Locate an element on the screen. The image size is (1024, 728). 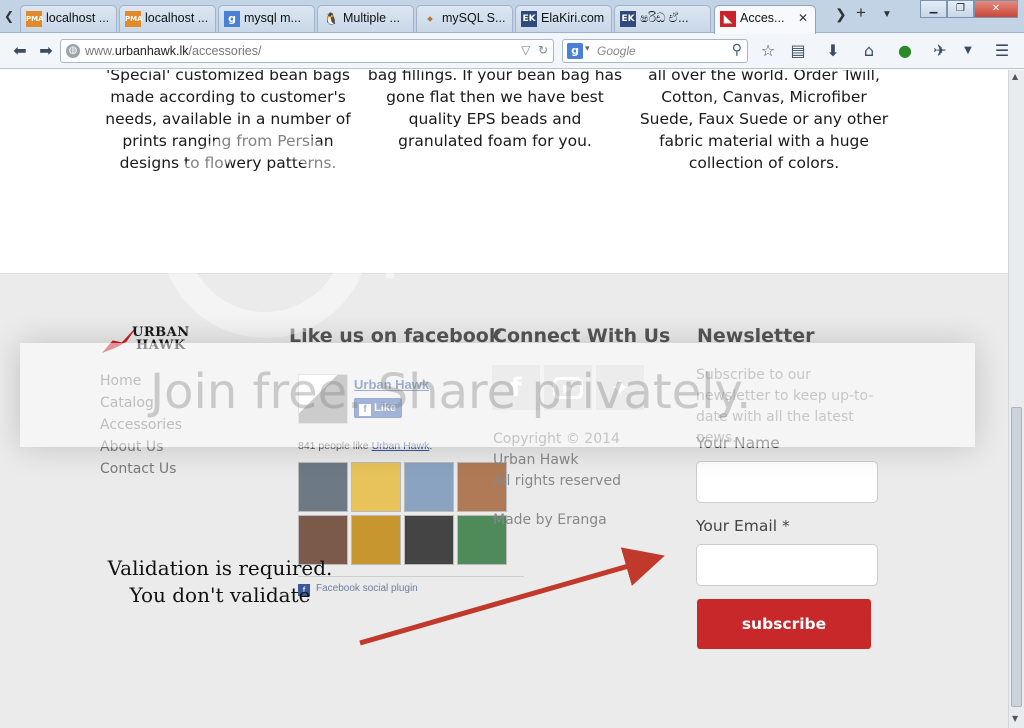
chevron-down-icon: ▼ is located at coordinates (968, 51).